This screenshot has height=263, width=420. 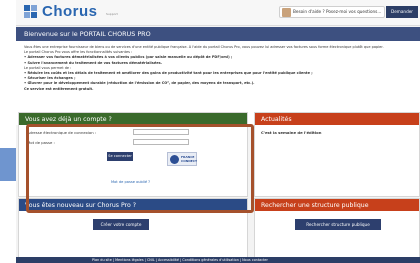 I want to click on logo-text: Chorus, so click(x=70, y=11).